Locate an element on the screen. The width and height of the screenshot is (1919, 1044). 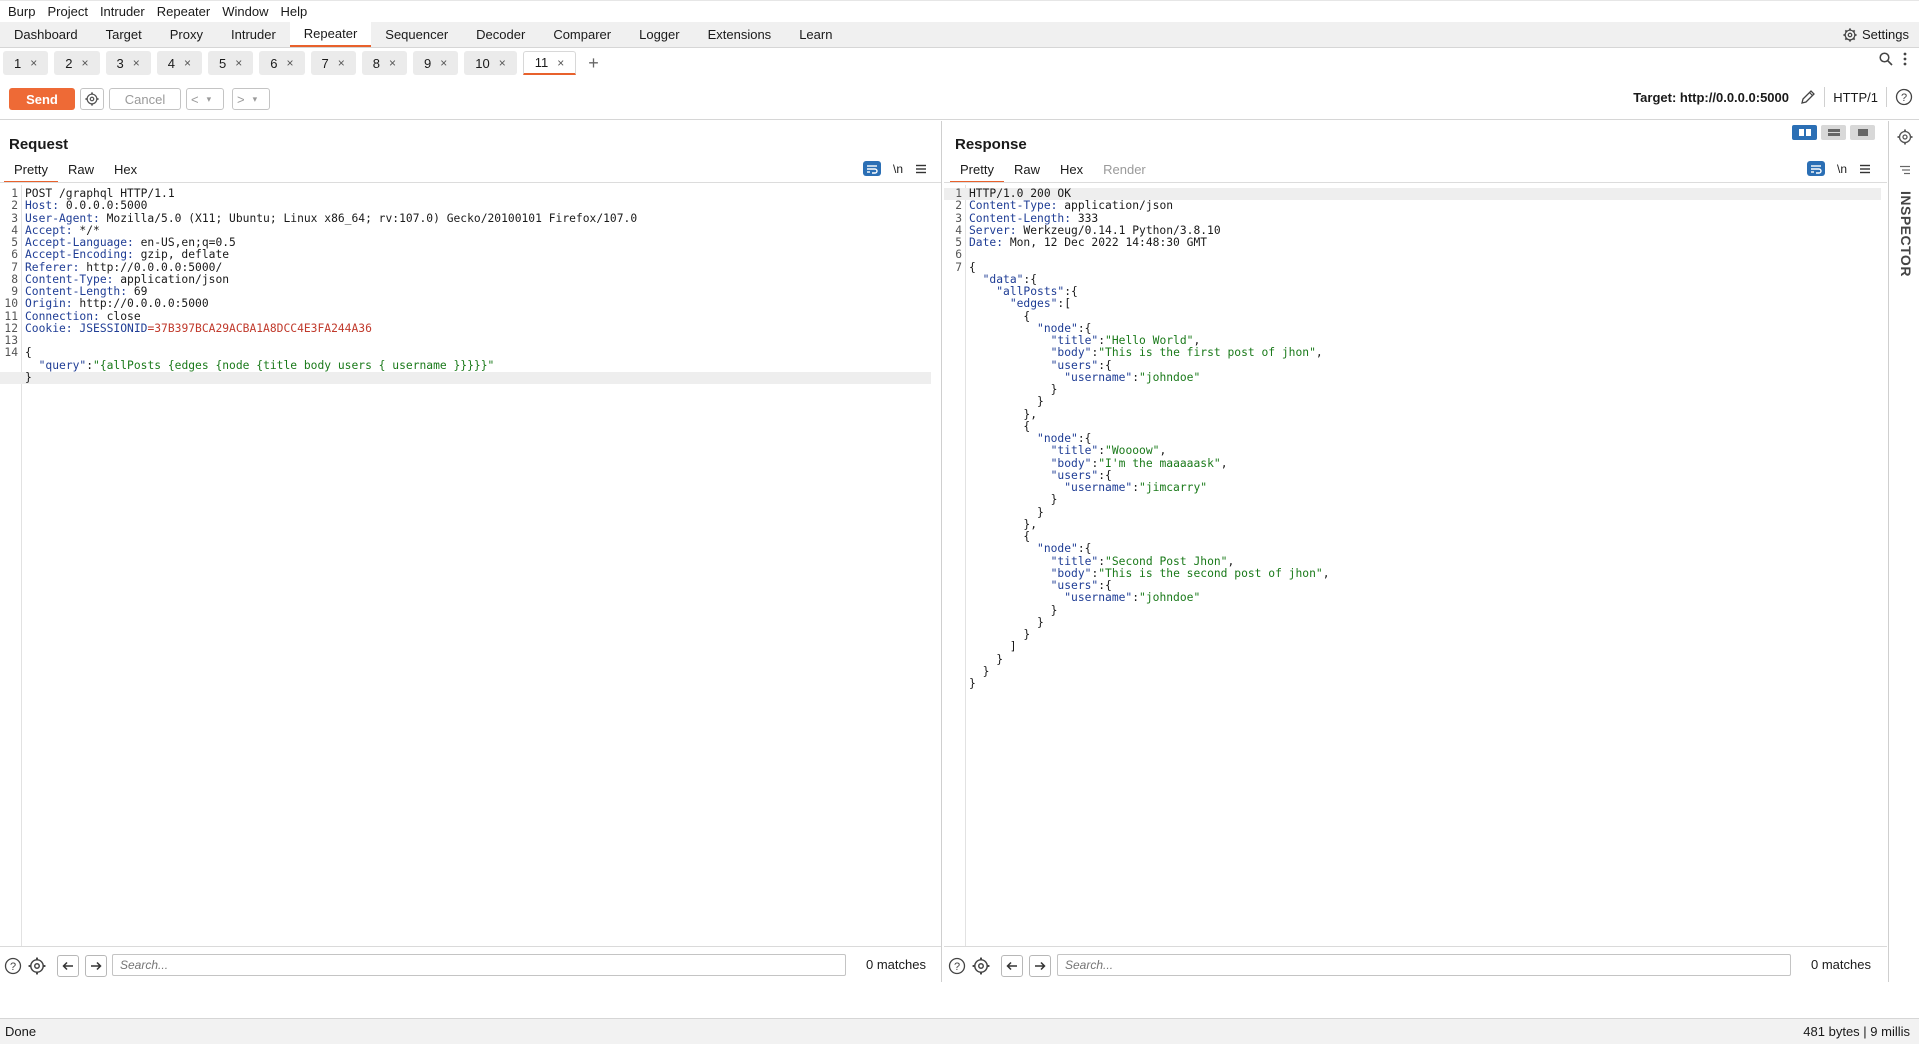
cancel-button: Cancel is located at coordinates (145, 99).